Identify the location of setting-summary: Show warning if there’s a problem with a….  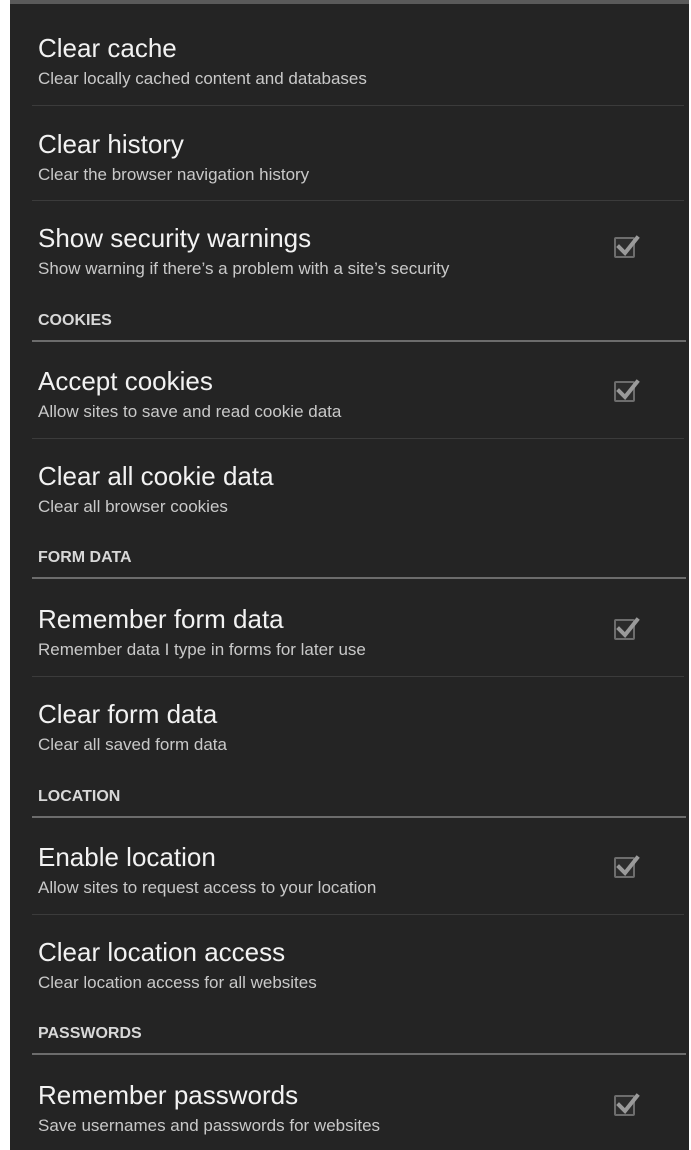
(244, 268).